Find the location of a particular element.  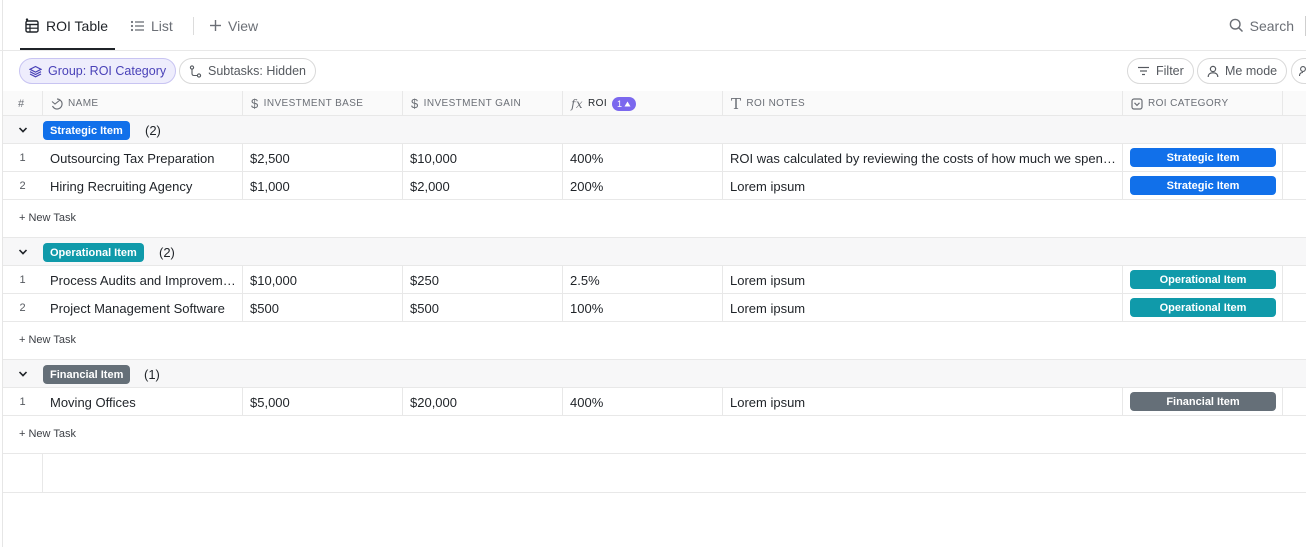

search-button: Search is located at coordinates (1261, 25).